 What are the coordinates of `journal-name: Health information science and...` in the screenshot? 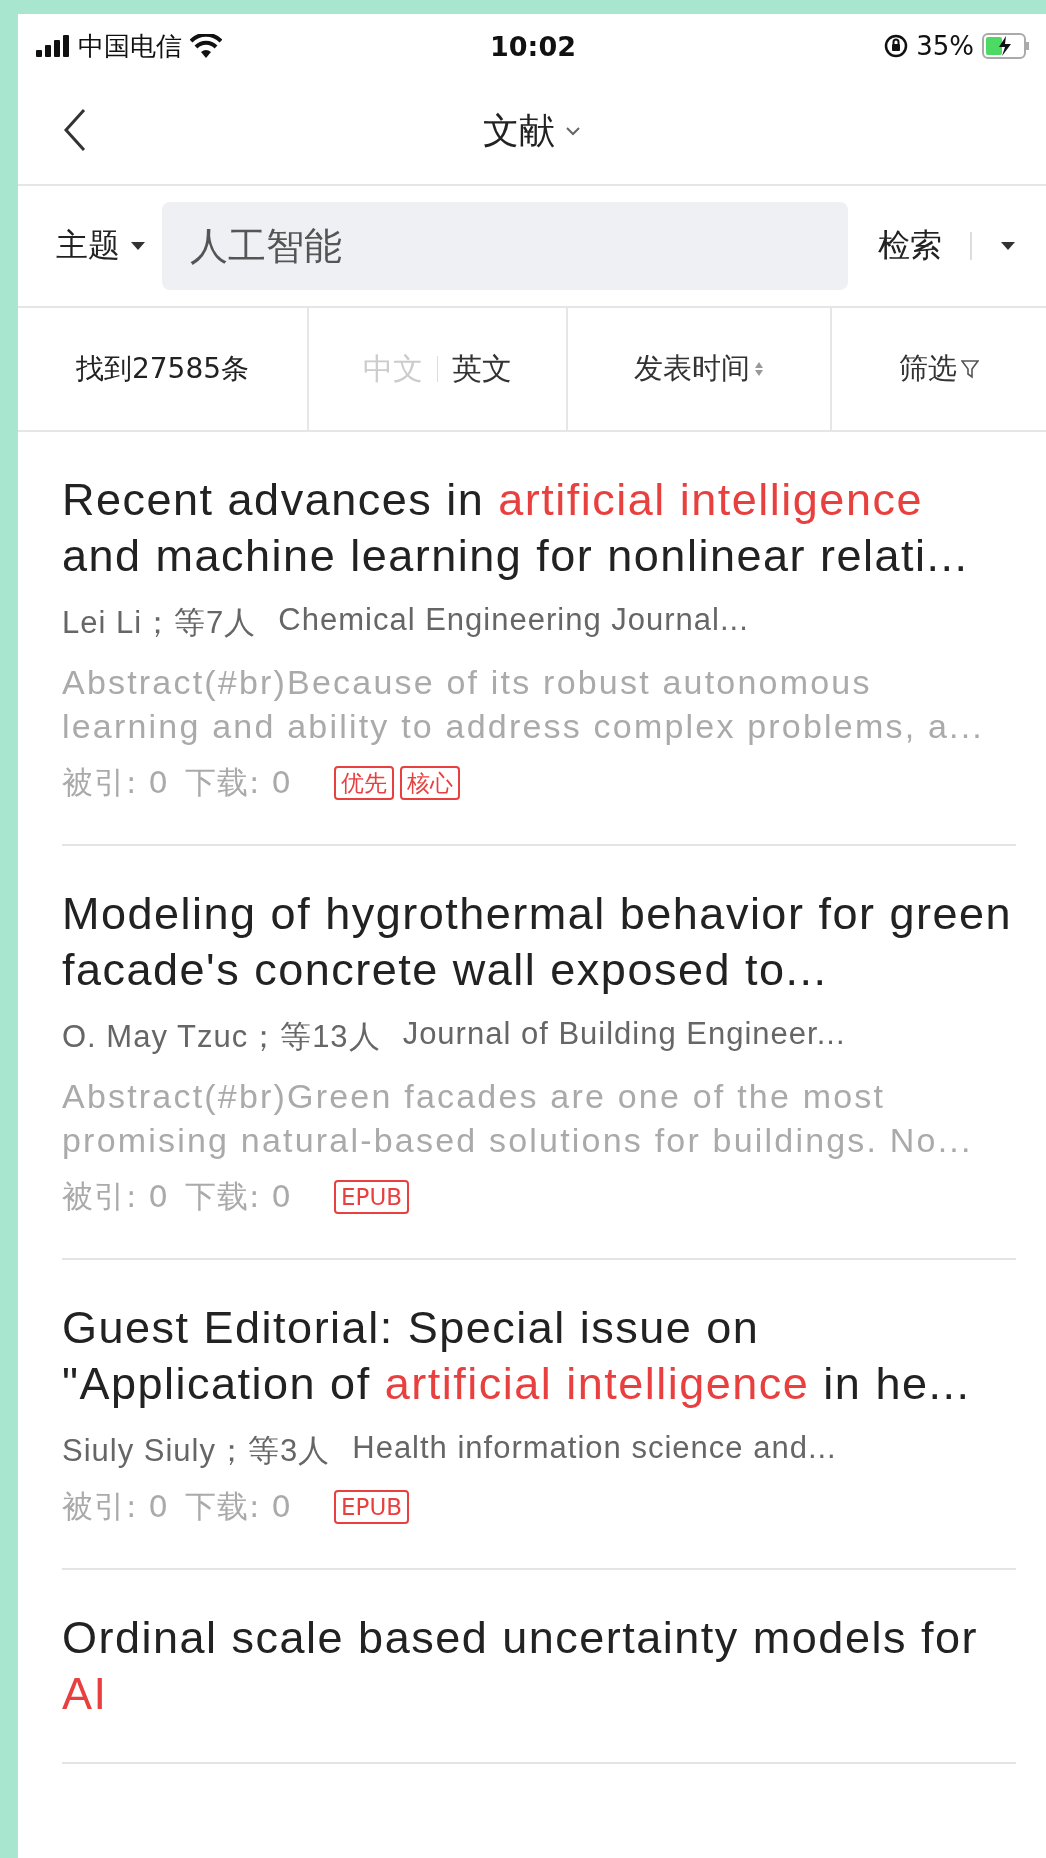 It's located at (594, 1448).